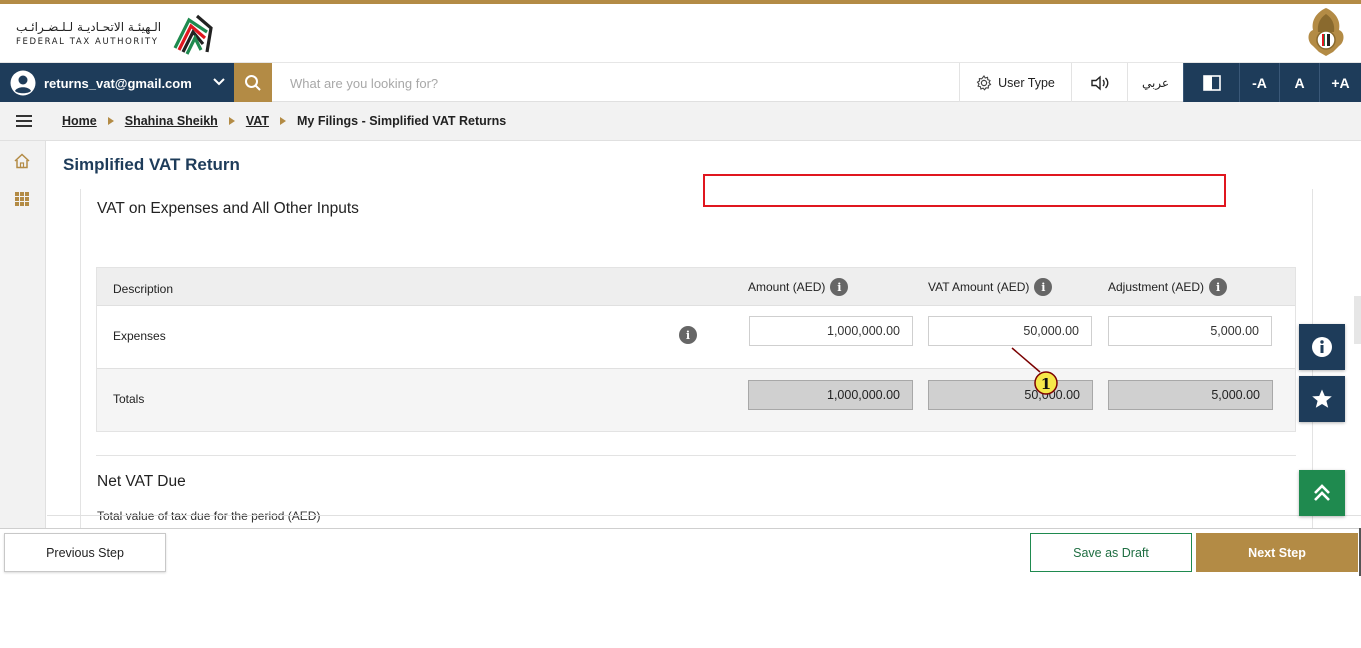 The width and height of the screenshot is (1361, 648). What do you see at coordinates (22, 161) in the screenshot?
I see `home-icon` at bounding box center [22, 161].